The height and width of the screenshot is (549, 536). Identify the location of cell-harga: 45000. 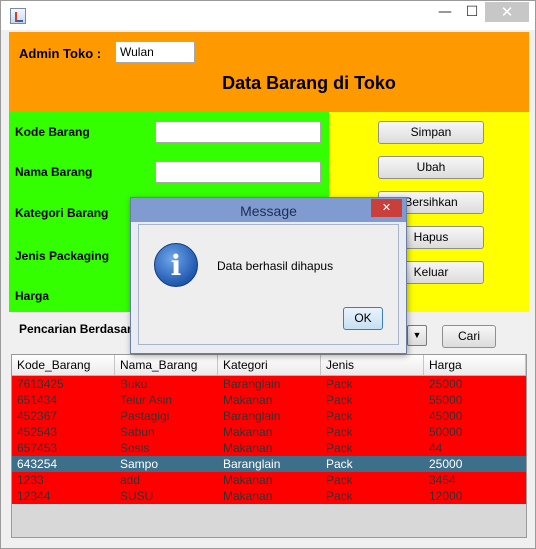
(446, 416).